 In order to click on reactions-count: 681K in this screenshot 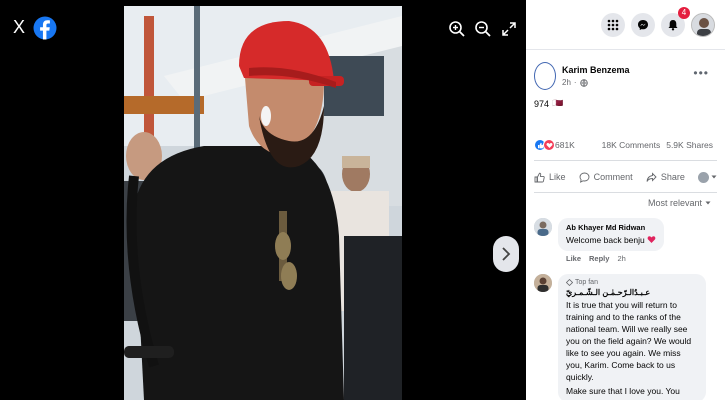, I will do `click(565, 145)`.